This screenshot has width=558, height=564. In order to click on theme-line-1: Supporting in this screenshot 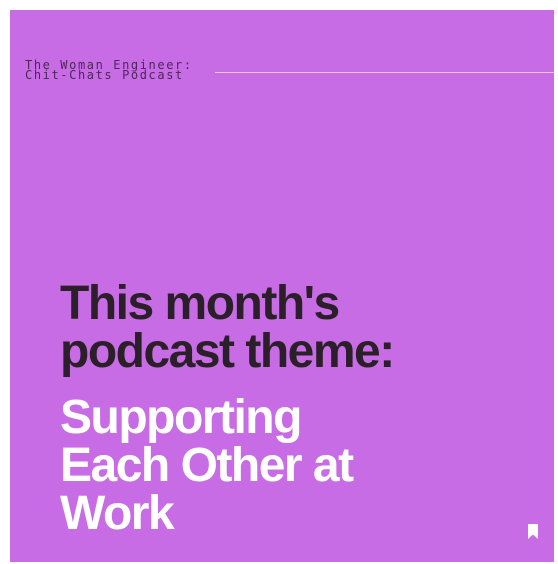, I will do `click(181, 417)`.